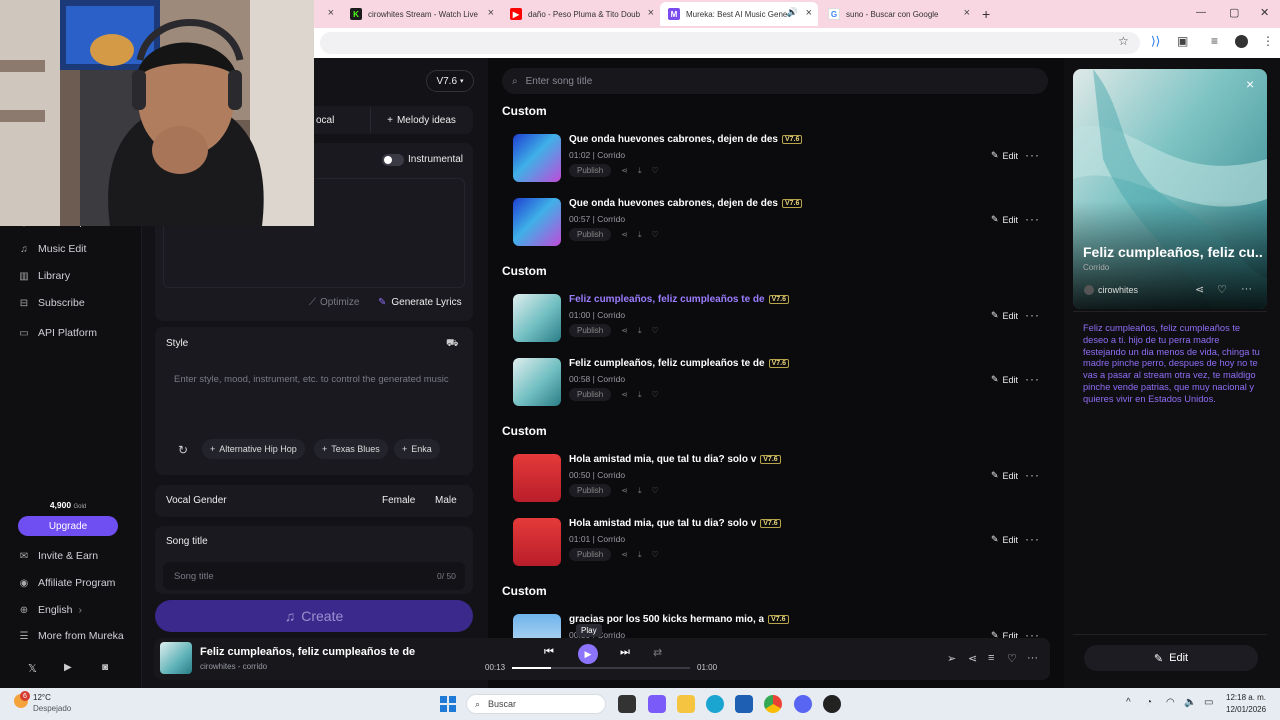 The height and width of the screenshot is (720, 1280). What do you see at coordinates (417, 449) in the screenshot?
I see `style-chip: + Enka` at bounding box center [417, 449].